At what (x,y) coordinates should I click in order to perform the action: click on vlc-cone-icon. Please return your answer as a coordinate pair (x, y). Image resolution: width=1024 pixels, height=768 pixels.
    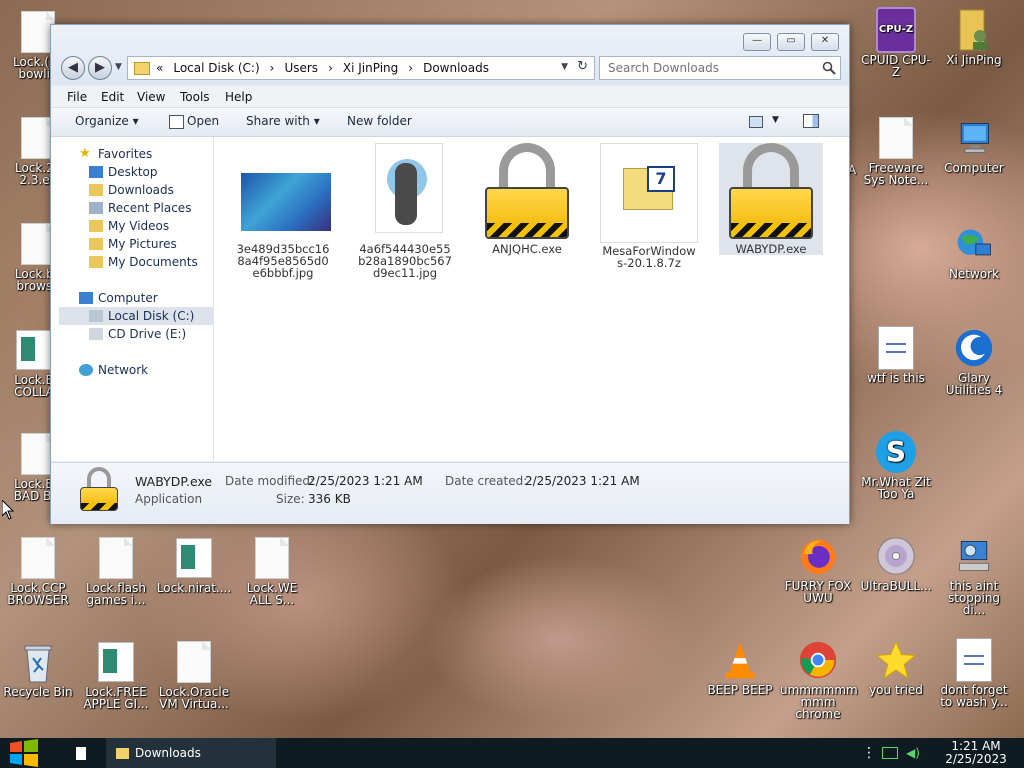
    Looking at the image, I should click on (740, 660).